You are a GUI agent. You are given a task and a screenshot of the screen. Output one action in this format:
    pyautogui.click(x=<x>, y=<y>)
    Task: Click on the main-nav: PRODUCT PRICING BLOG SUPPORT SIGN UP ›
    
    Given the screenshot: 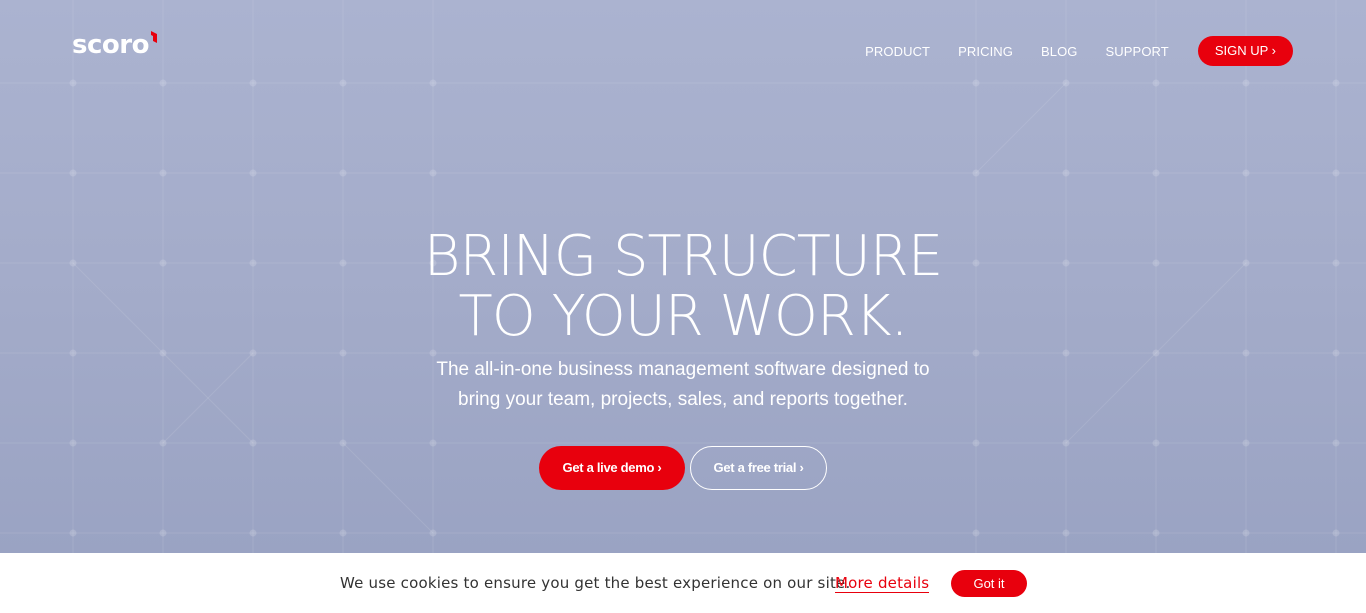 What is the action you would take?
    pyautogui.click(x=1079, y=51)
    